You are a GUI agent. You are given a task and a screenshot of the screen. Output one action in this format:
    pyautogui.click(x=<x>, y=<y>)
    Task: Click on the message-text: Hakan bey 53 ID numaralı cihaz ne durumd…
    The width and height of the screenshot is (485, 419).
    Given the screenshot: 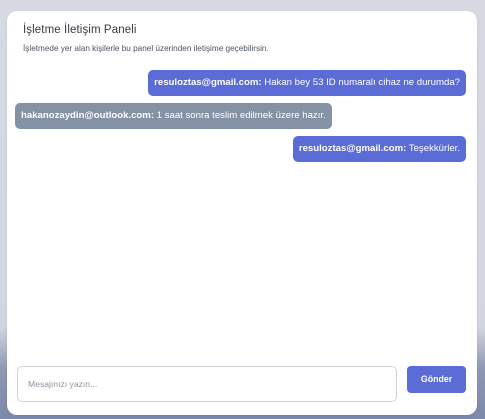 What is the action you would take?
    pyautogui.click(x=360, y=82)
    